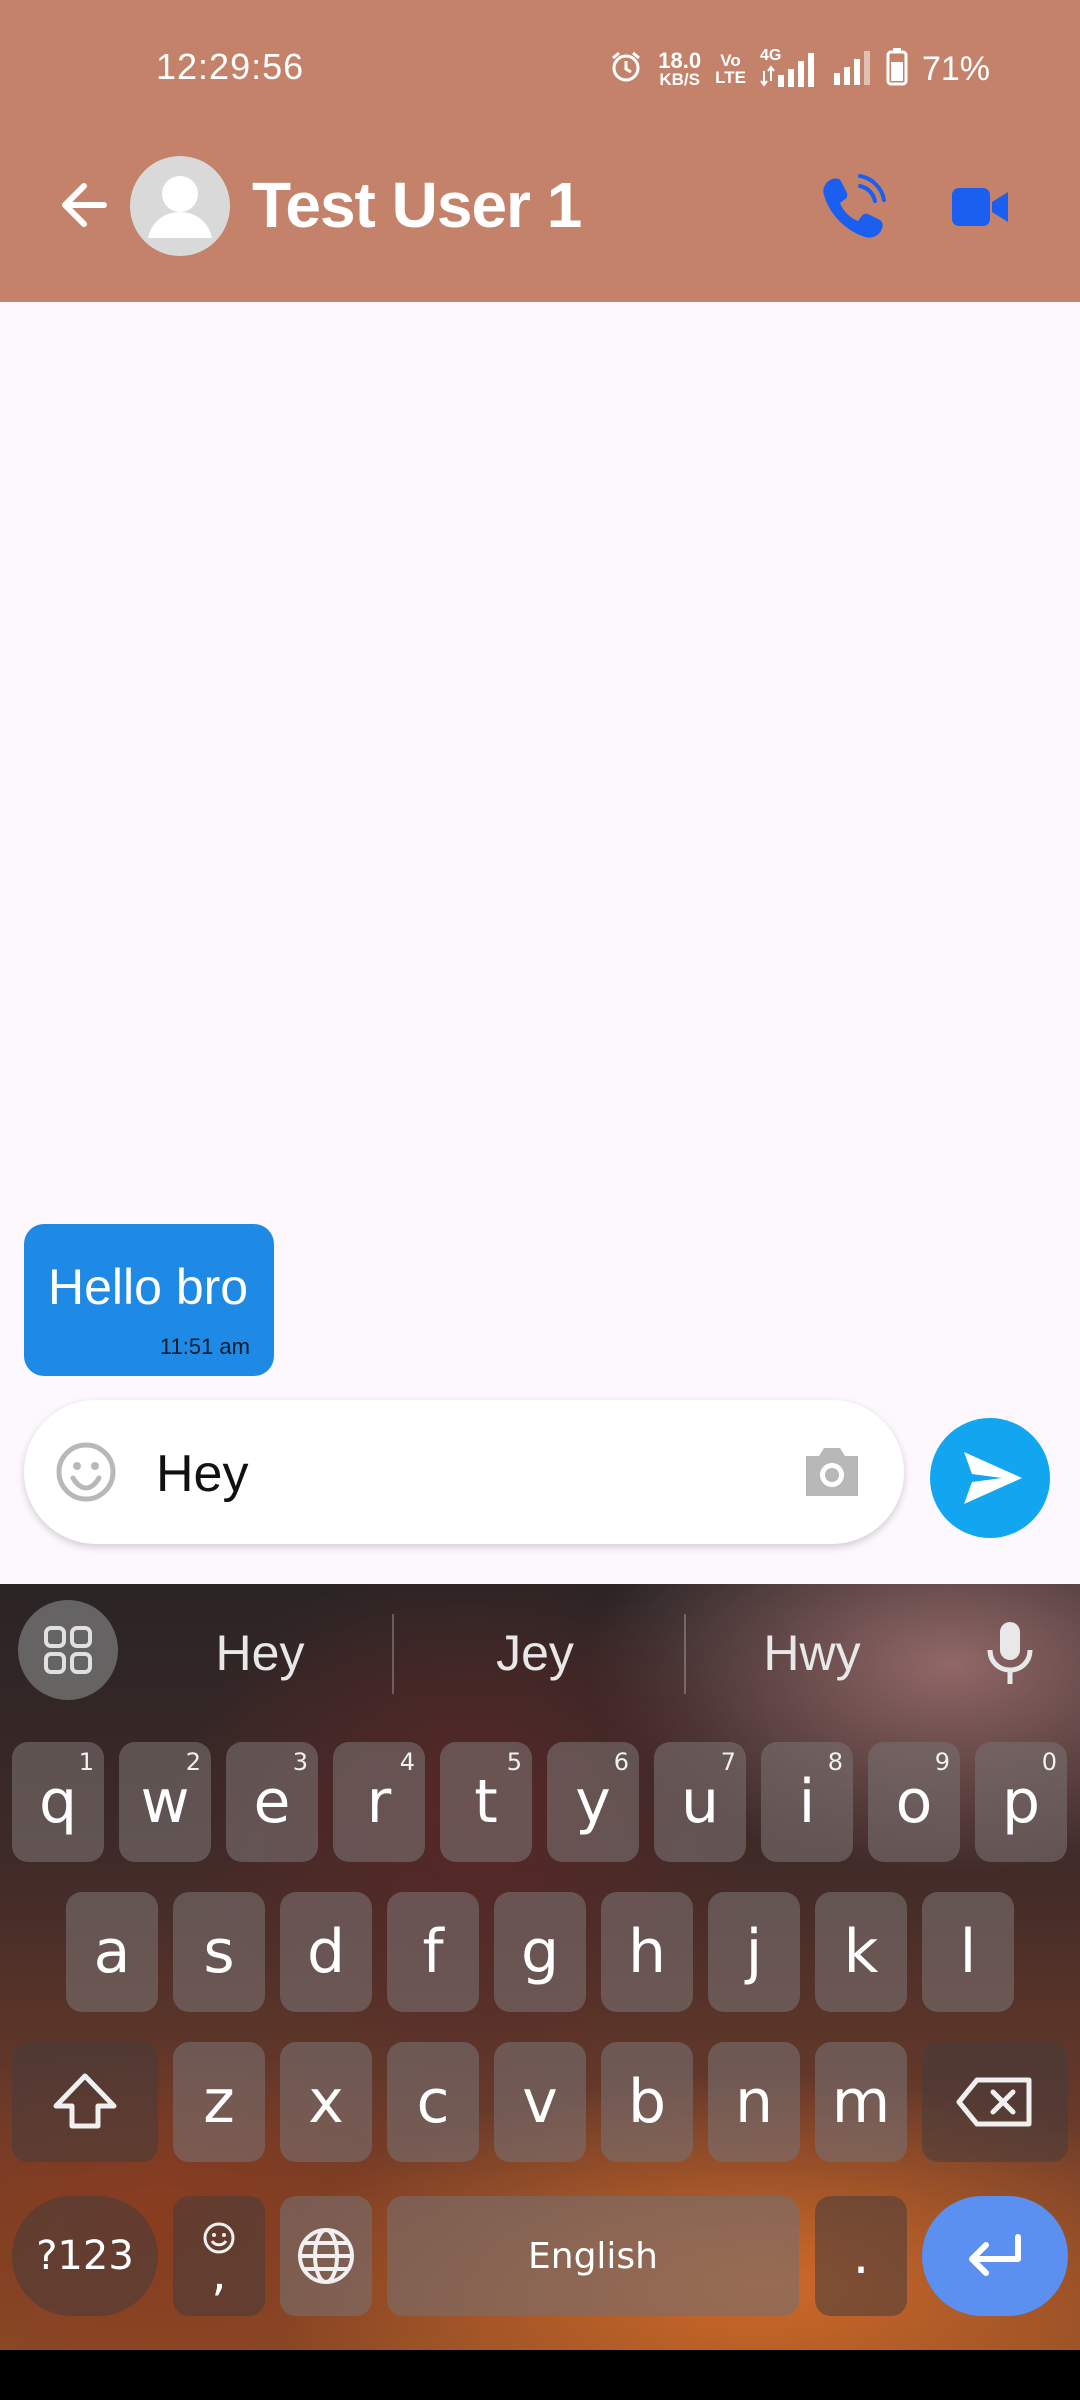  I want to click on message-bubble: Hello bro 11:51 am, so click(149, 1300).